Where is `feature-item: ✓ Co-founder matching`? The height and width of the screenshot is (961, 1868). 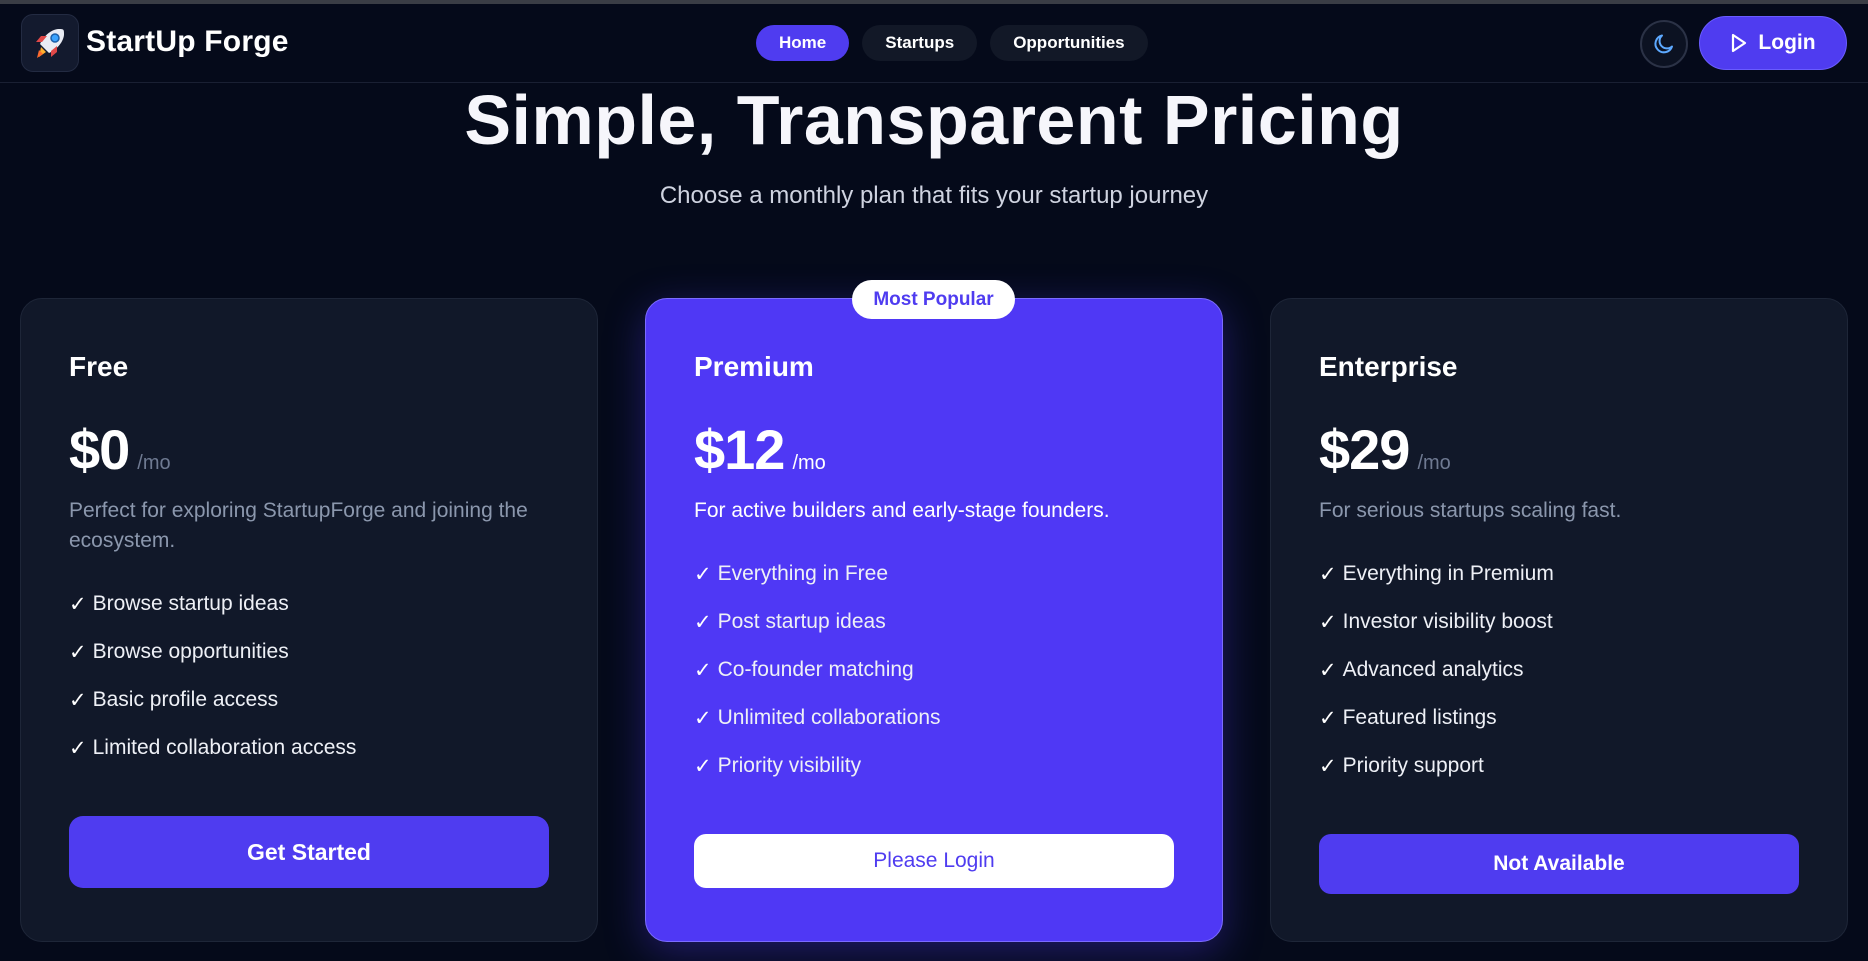 feature-item: ✓ Co-founder matching is located at coordinates (817, 682).